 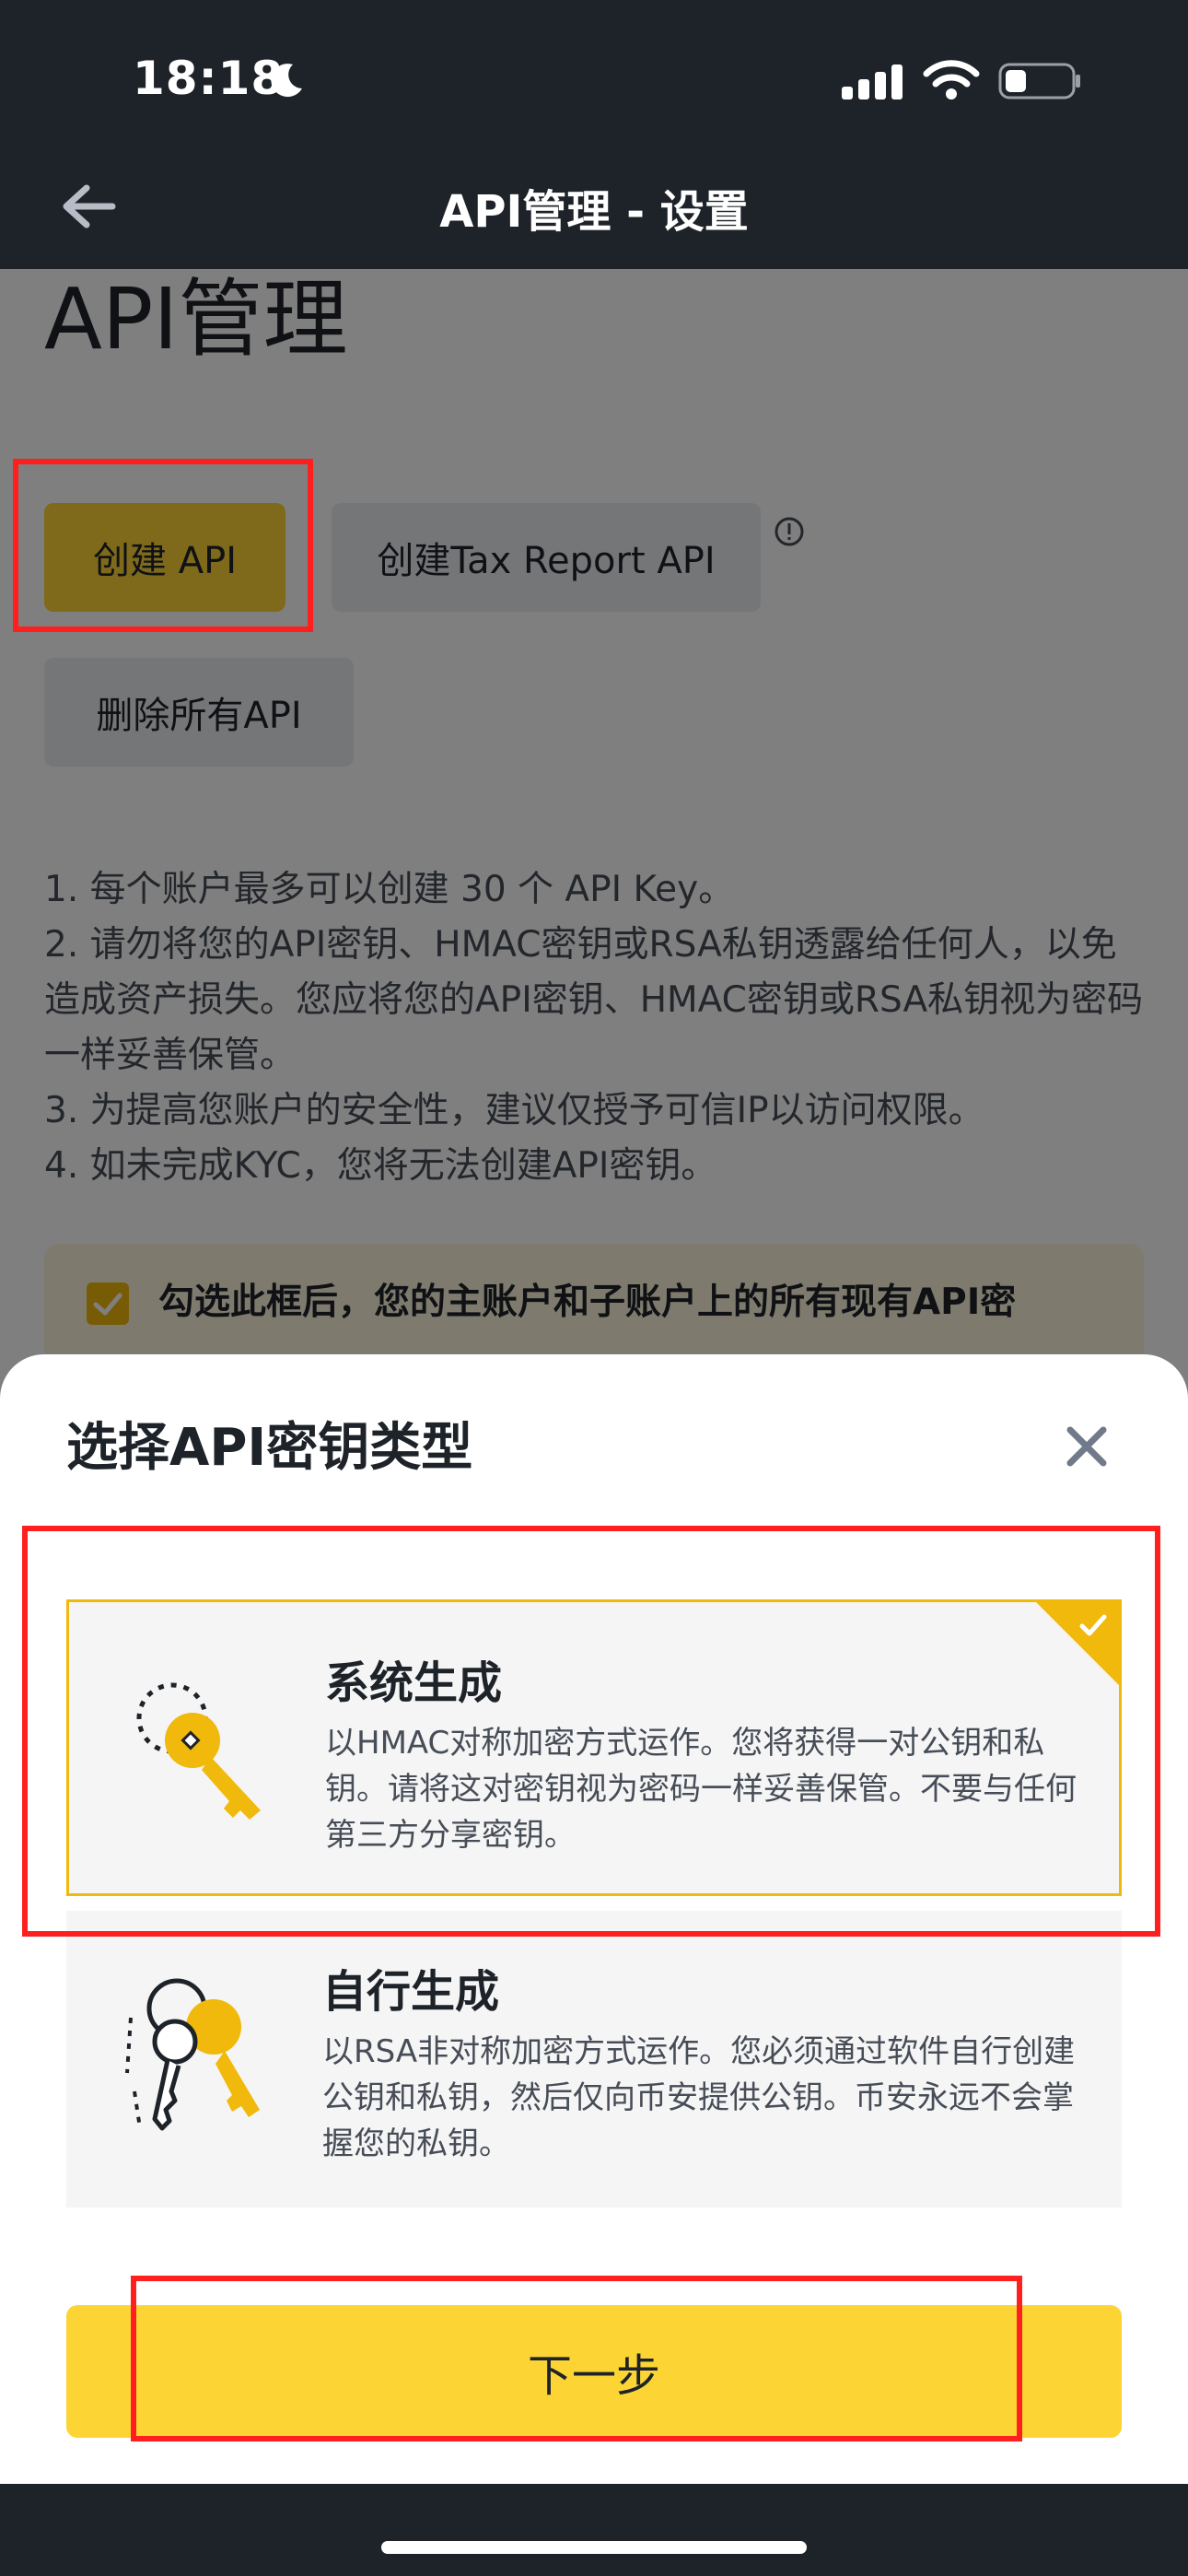 What do you see at coordinates (872, 82) in the screenshot?
I see `signal-icon` at bounding box center [872, 82].